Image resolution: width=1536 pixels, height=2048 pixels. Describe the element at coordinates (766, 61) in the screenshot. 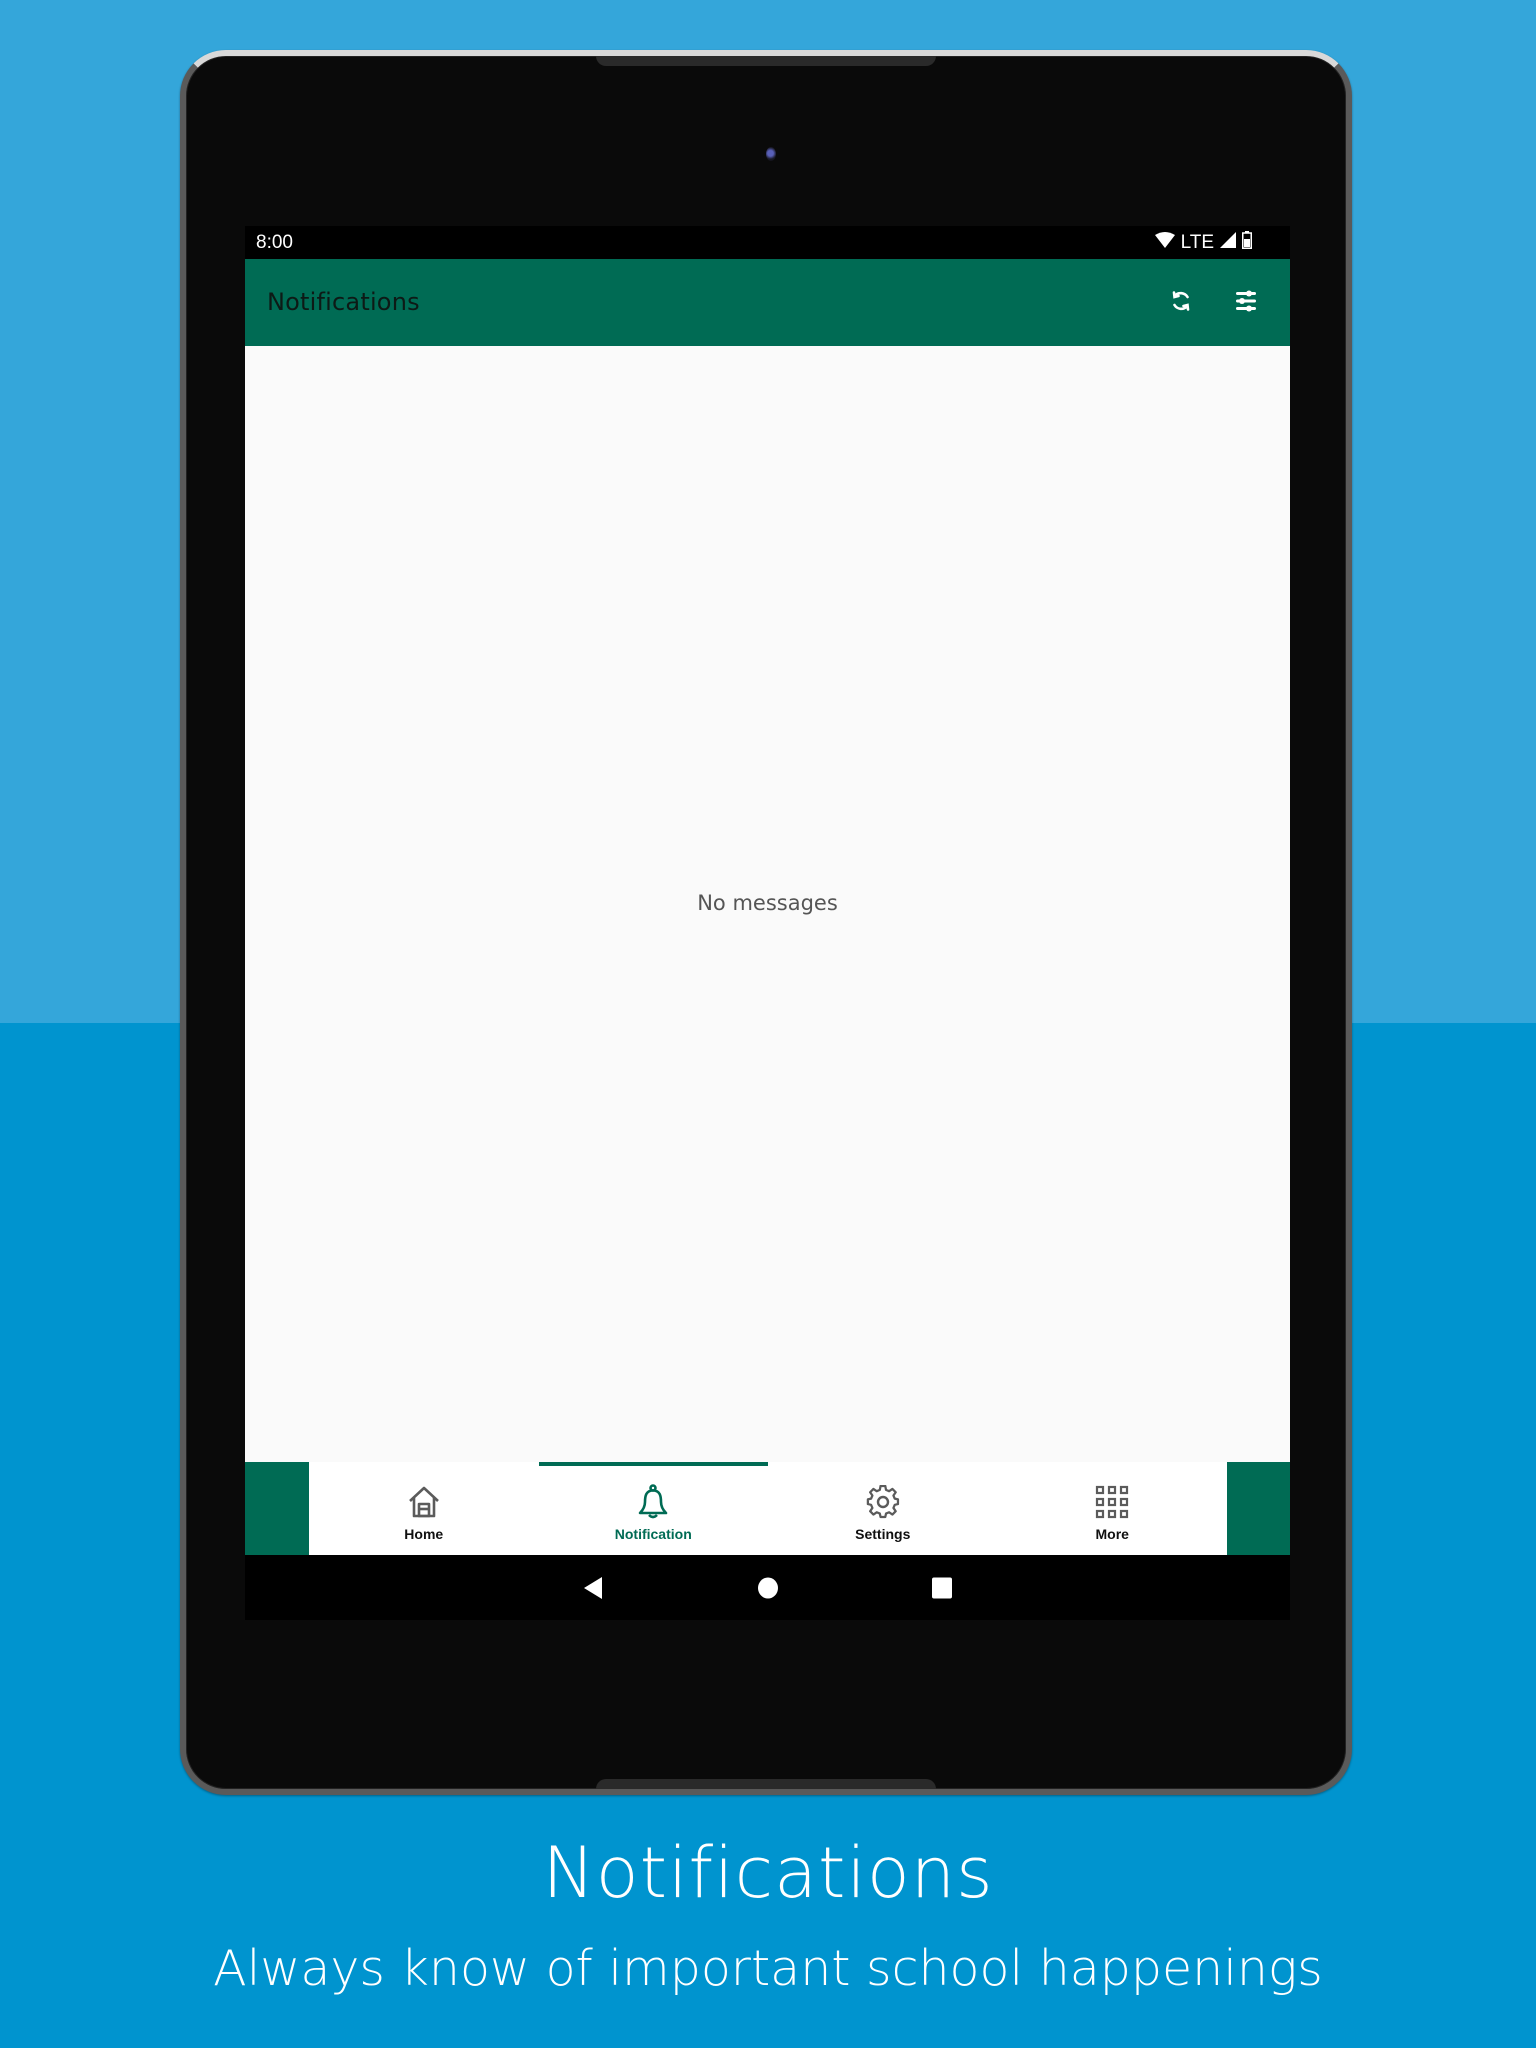

I see `tablet-top-notch` at that location.